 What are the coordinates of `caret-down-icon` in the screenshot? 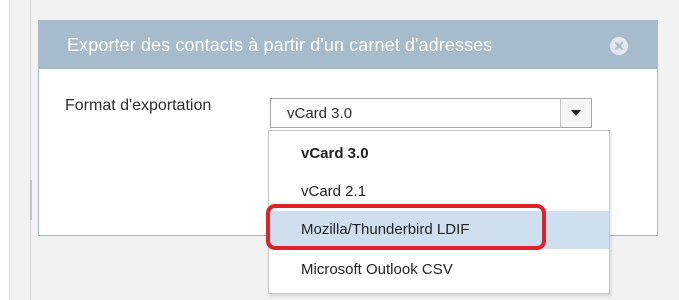 It's located at (576, 113).